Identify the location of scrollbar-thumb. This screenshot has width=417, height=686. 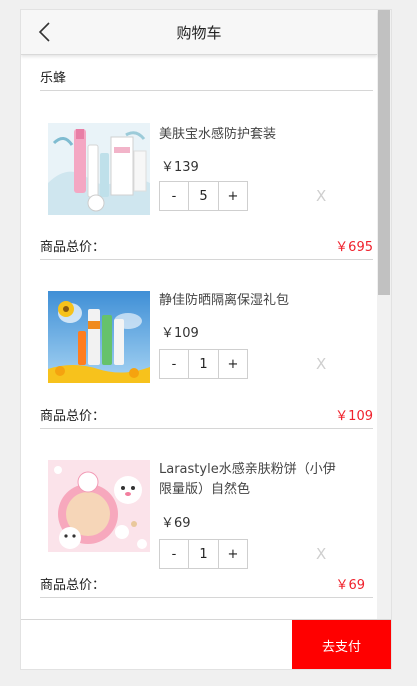
(384, 152).